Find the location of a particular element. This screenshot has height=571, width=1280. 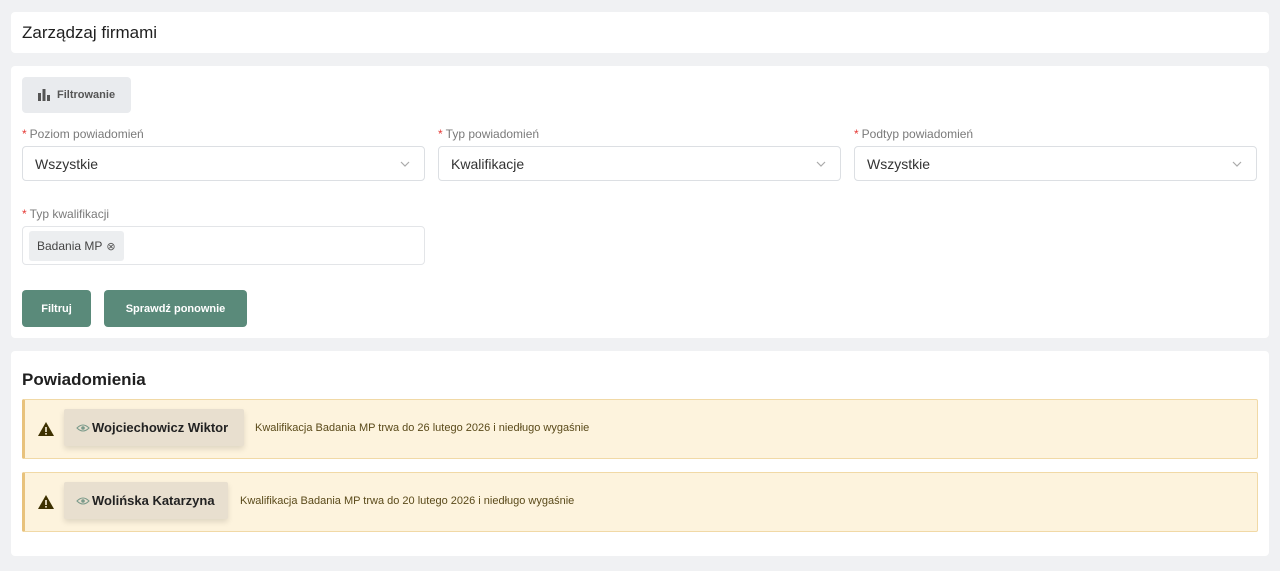

subtype-select-value: Wszystkie is located at coordinates (898, 163).